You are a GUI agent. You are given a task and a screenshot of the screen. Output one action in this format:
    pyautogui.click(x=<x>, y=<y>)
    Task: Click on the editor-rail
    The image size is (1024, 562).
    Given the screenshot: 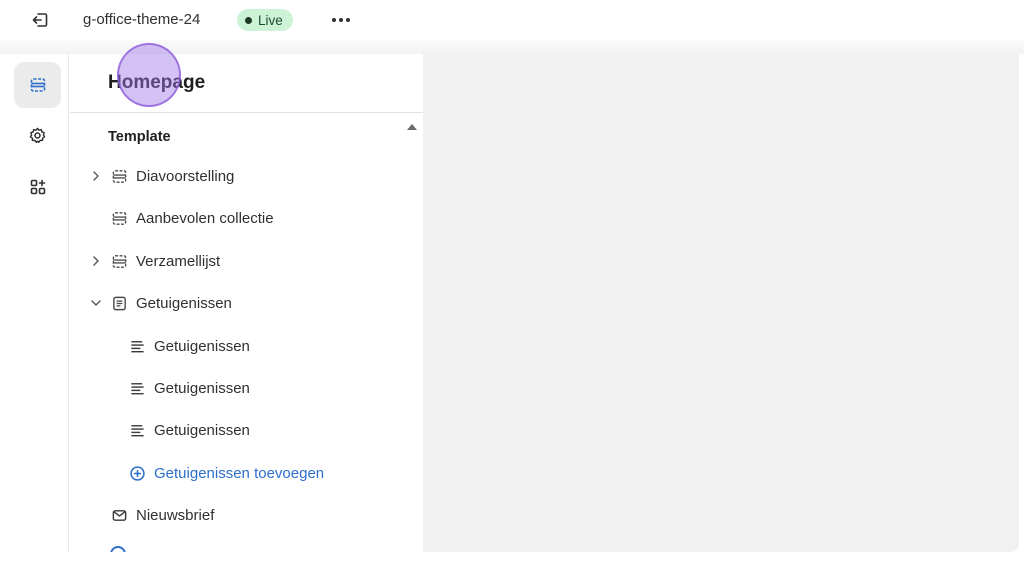 What is the action you would take?
    pyautogui.click(x=38, y=303)
    